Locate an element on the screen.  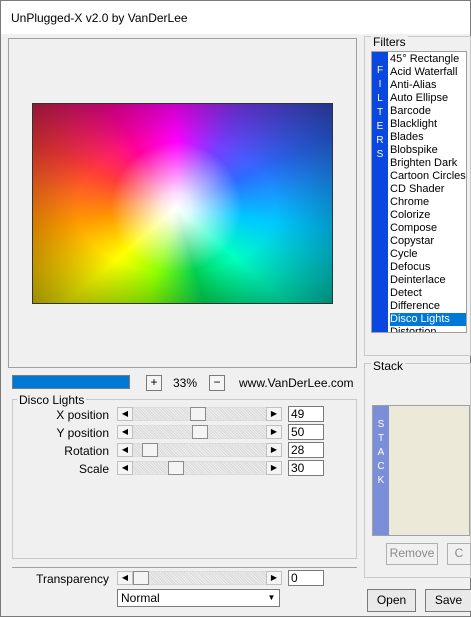
stack-group-title: Stack is located at coordinates (388, 366).